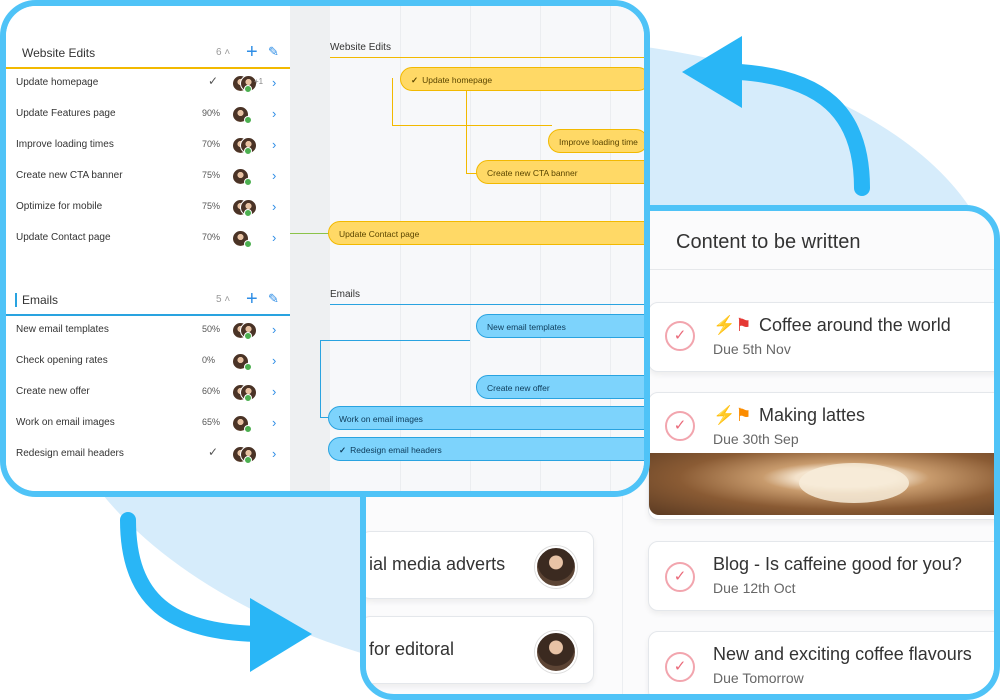  Describe the element at coordinates (62, 360) in the screenshot. I see `task-name: Check opening rates` at that location.